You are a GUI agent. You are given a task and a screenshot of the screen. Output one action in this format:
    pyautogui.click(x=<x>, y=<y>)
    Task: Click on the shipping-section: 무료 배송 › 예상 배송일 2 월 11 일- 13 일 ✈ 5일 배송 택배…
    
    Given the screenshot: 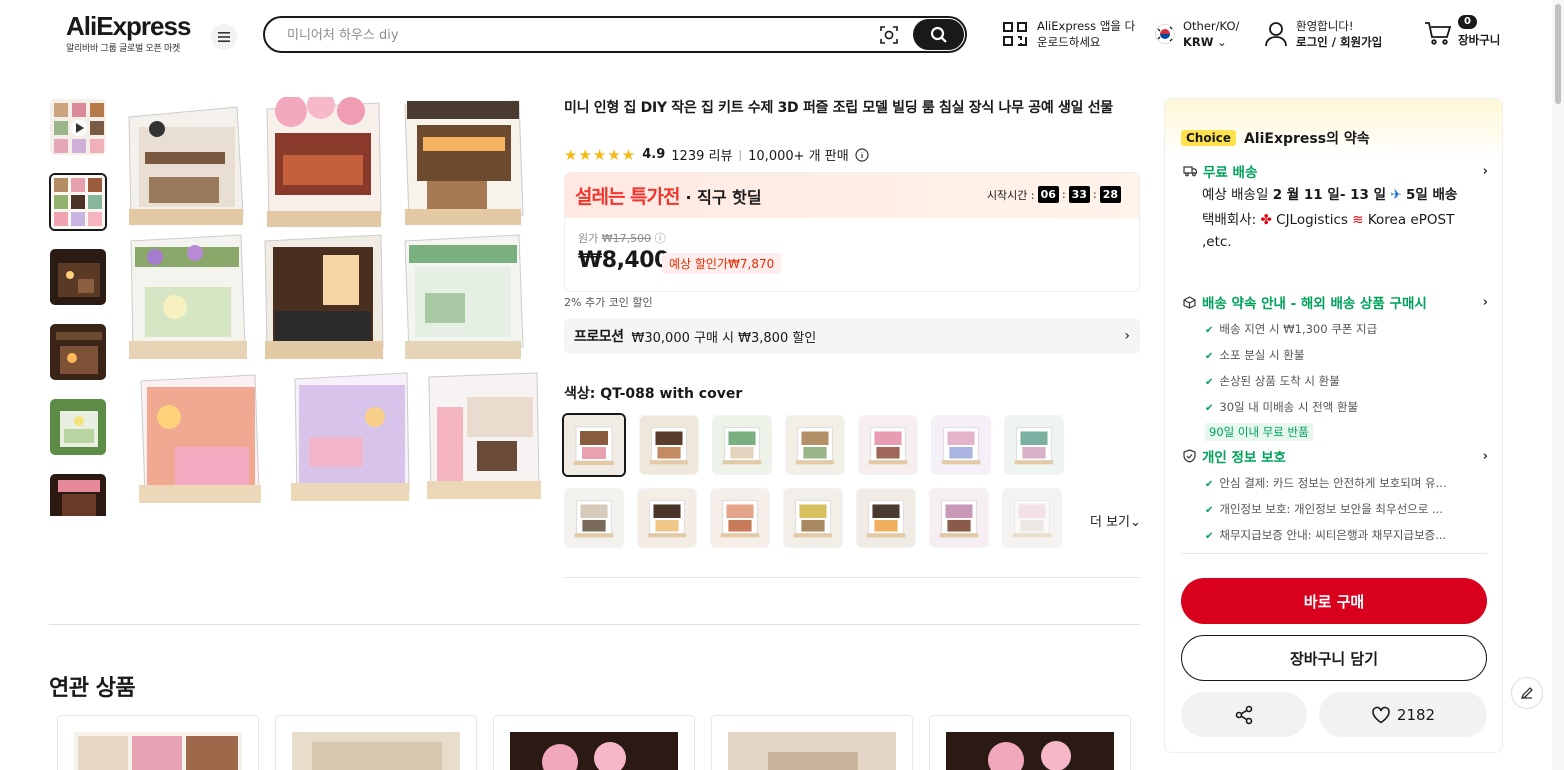 What is the action you would take?
    pyautogui.click(x=1335, y=207)
    